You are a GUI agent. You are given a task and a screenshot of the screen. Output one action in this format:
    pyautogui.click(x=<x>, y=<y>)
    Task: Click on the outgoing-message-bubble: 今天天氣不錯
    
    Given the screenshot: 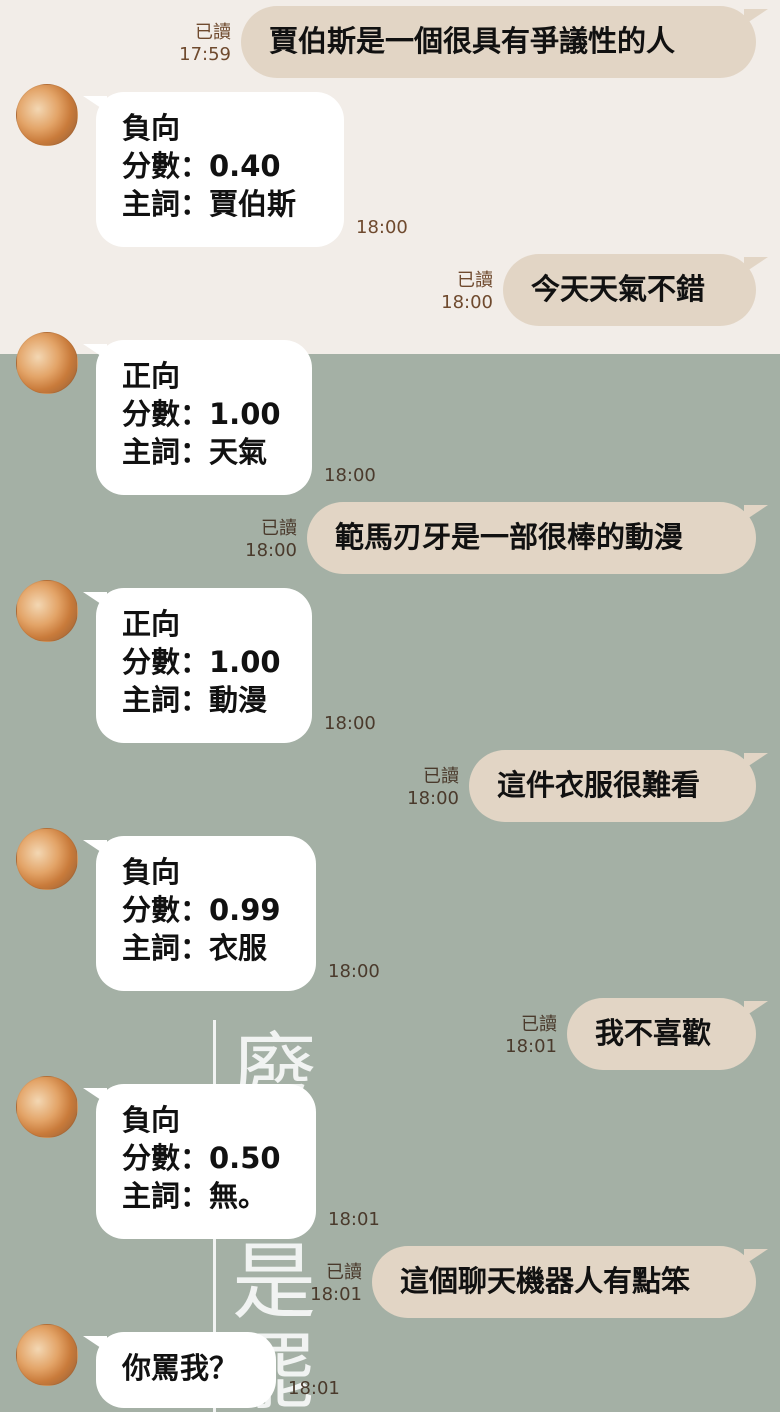 What is the action you would take?
    pyautogui.click(x=635, y=290)
    